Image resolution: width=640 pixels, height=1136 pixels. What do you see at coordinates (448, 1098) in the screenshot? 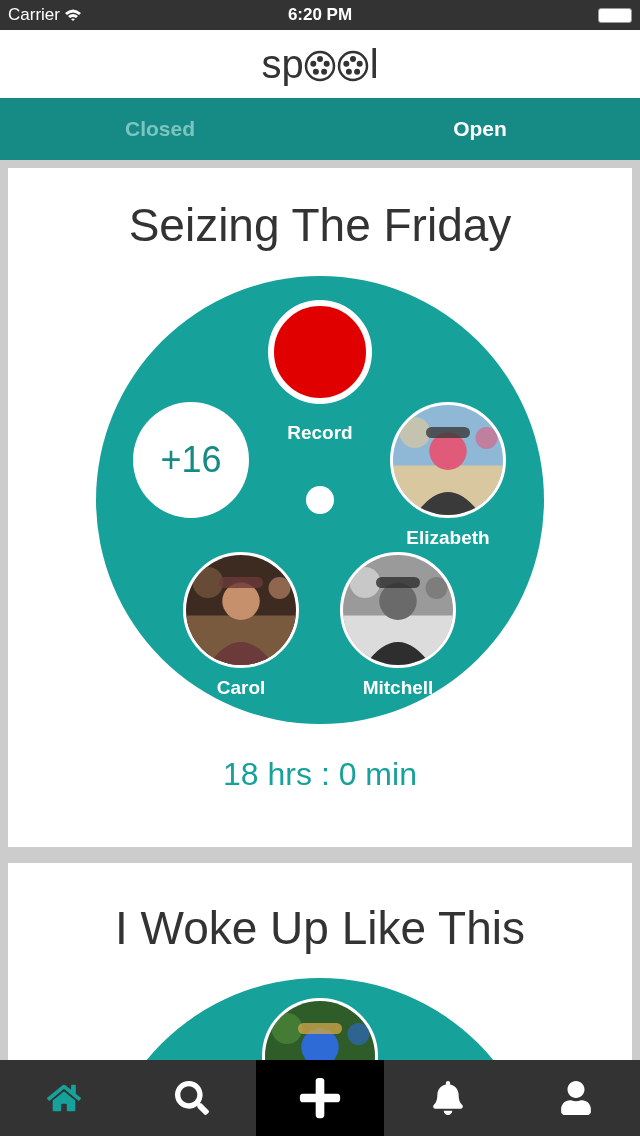
I see `bell-icon` at bounding box center [448, 1098].